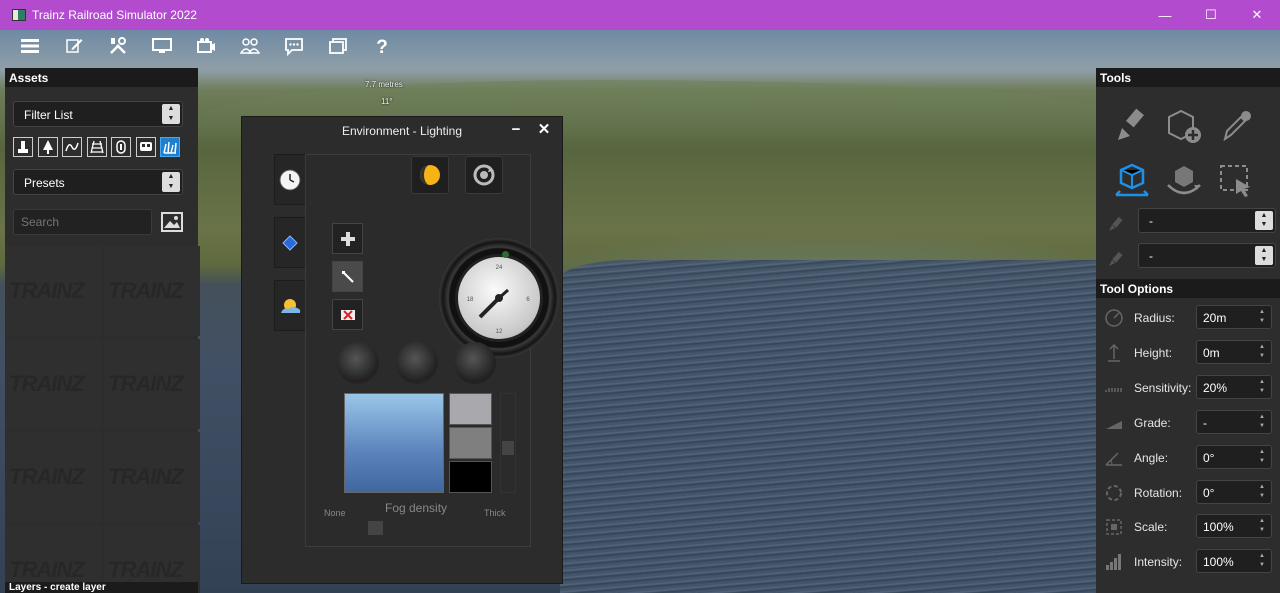  I want to click on brush-select-1: - ▲ ▼, so click(1207, 220).